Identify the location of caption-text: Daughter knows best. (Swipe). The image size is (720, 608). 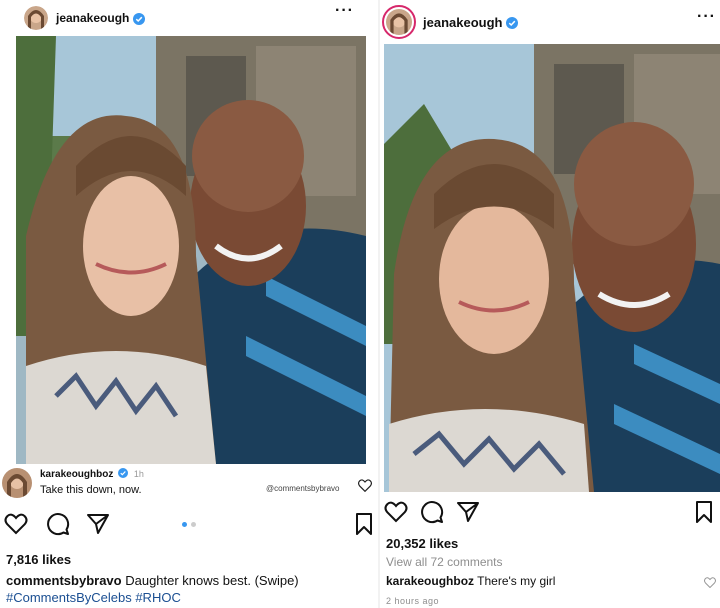
(212, 580).